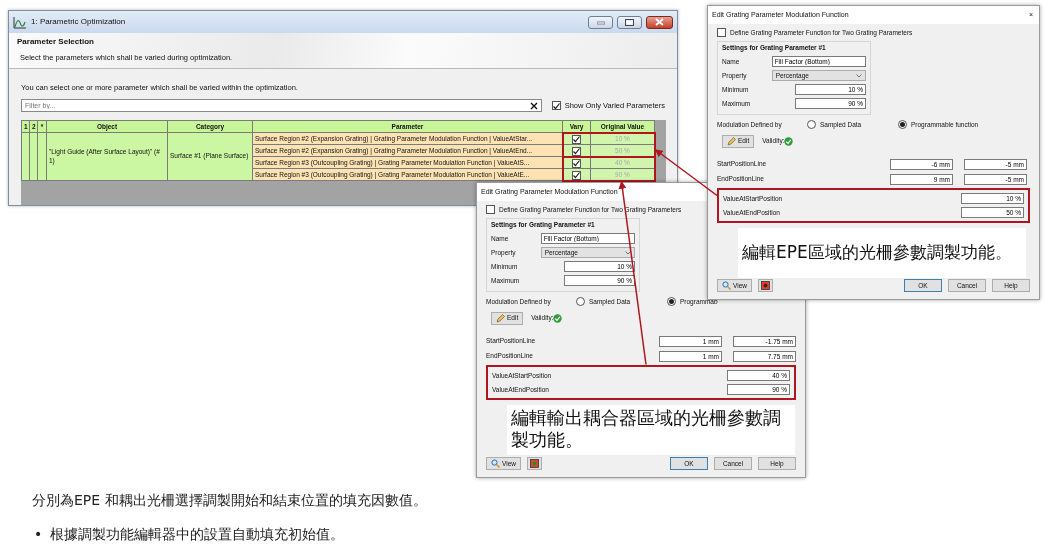 Image resolution: width=1052 pixels, height=548 pixels. What do you see at coordinates (20, 22) in the screenshot?
I see `chart-icon` at bounding box center [20, 22].